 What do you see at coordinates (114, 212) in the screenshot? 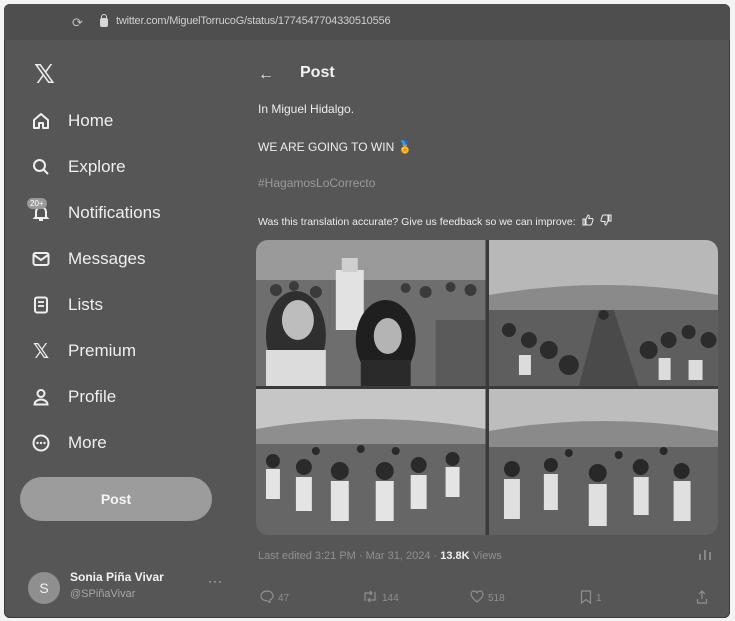
I see `sidebar-item-label: Notifications` at bounding box center [114, 212].